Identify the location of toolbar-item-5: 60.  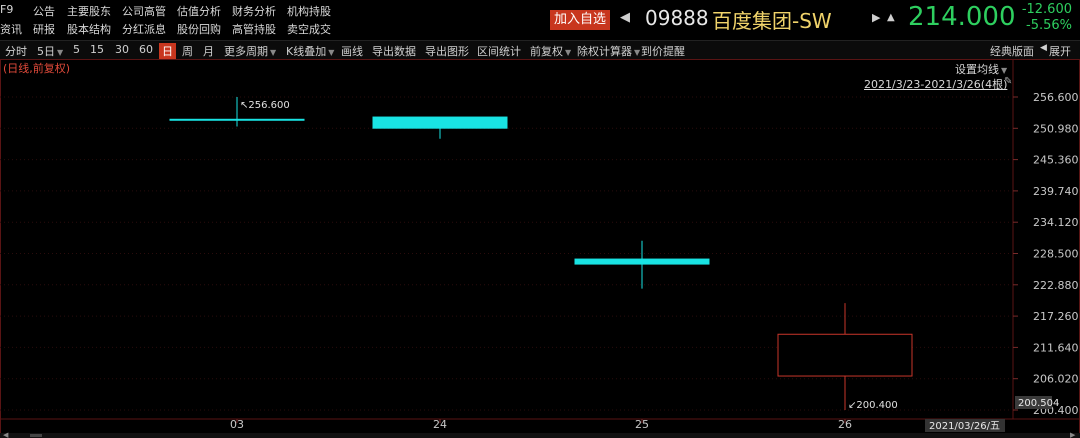
(146, 49).